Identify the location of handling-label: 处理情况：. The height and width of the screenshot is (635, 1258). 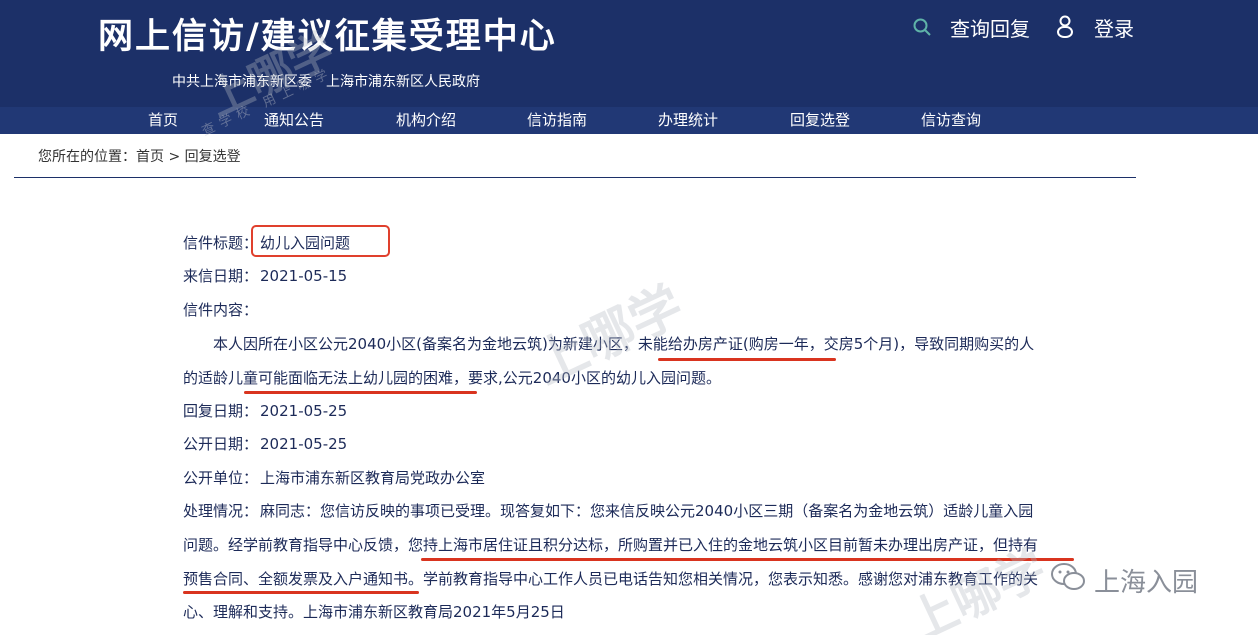
(221, 511).